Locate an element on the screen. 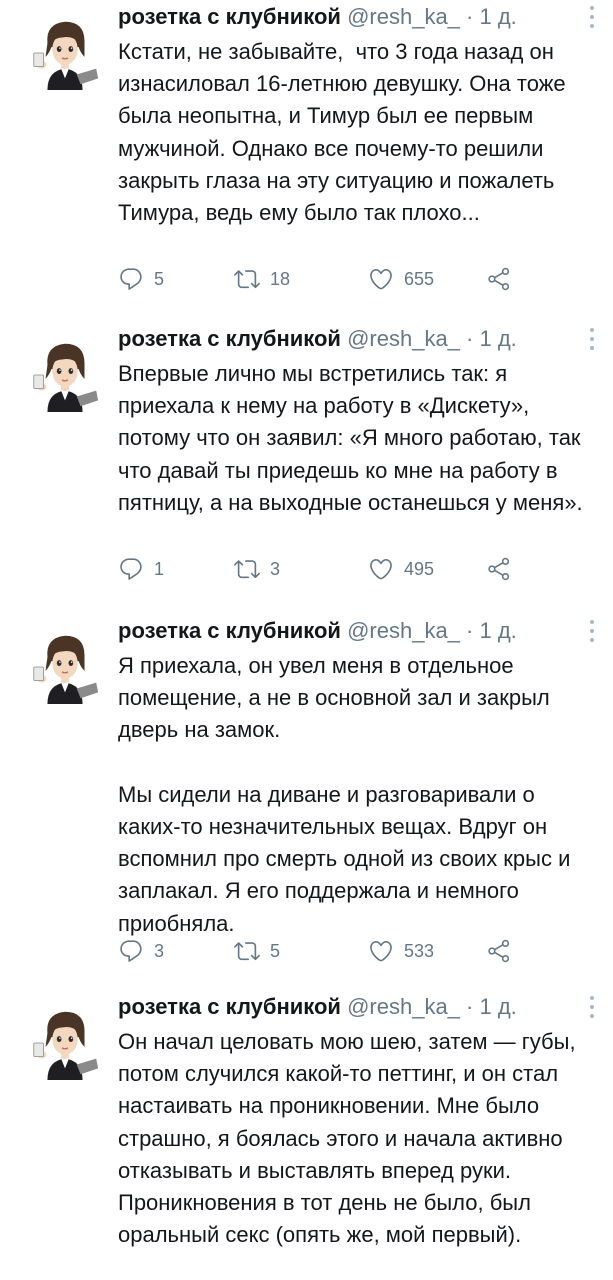  like-count: 655 is located at coordinates (419, 278).